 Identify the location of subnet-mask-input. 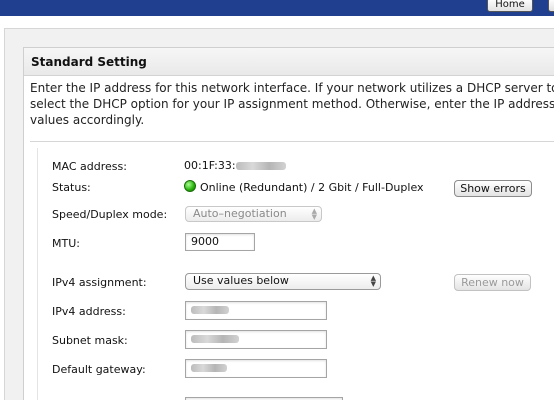
(256, 339).